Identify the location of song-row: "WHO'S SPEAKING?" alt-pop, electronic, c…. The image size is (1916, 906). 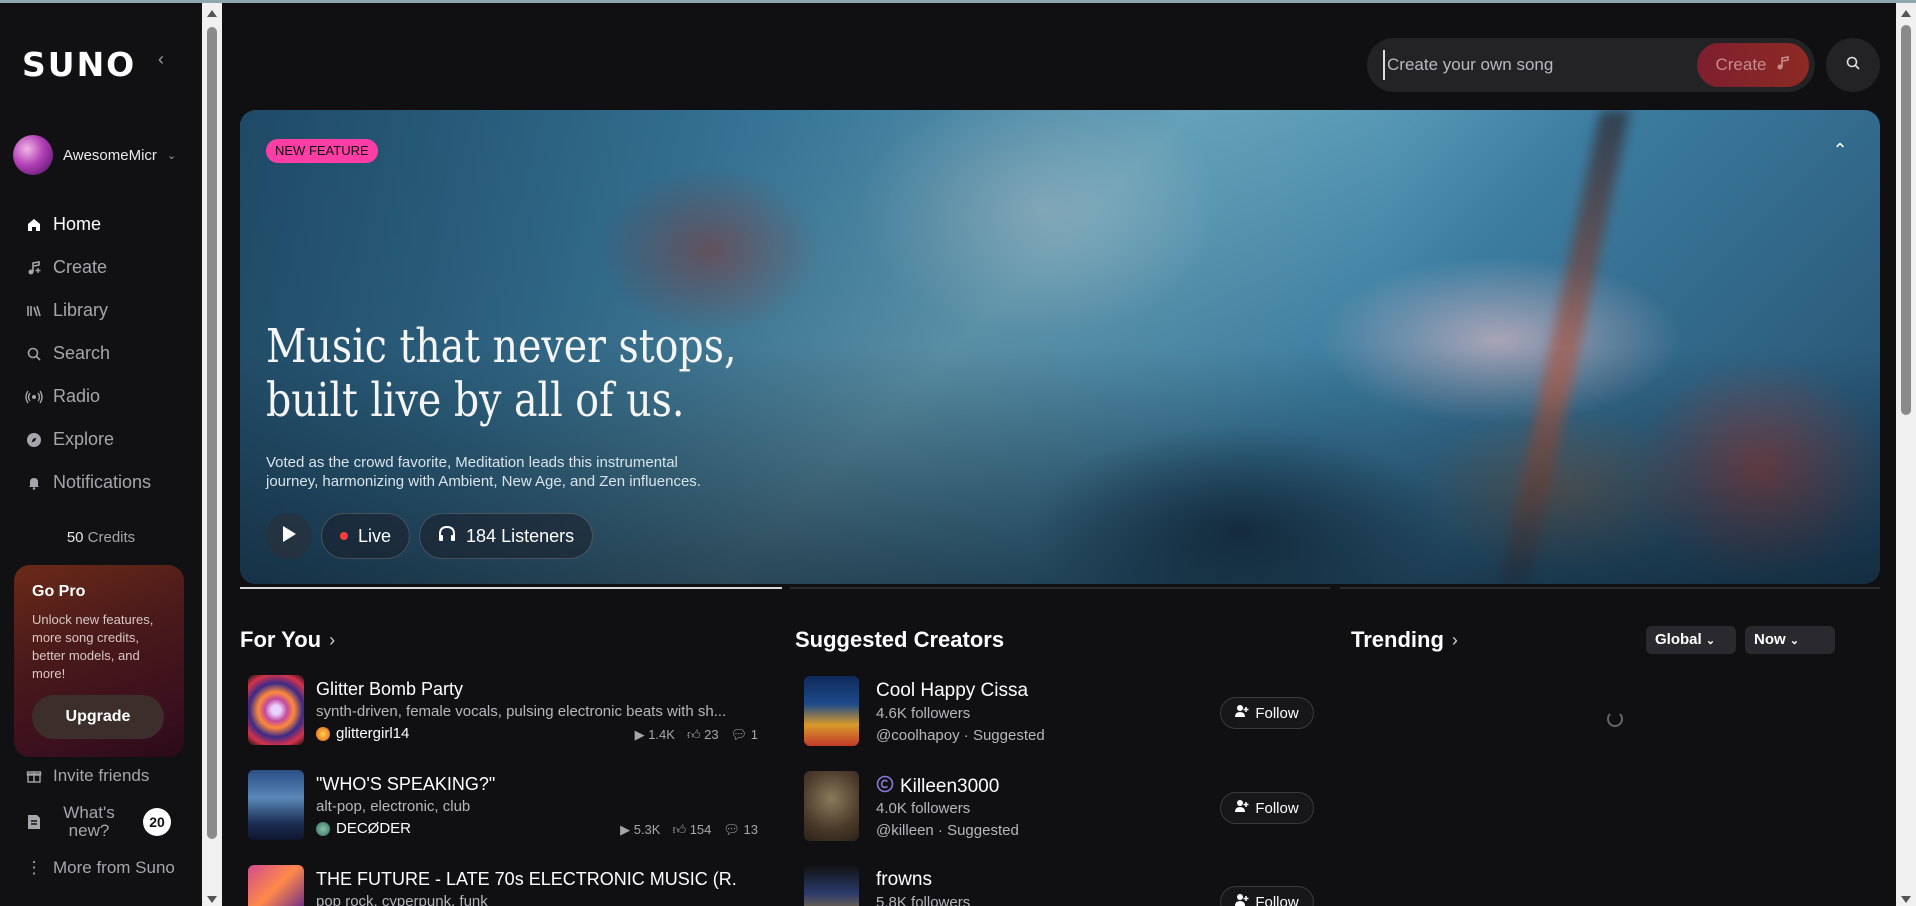
(503, 805).